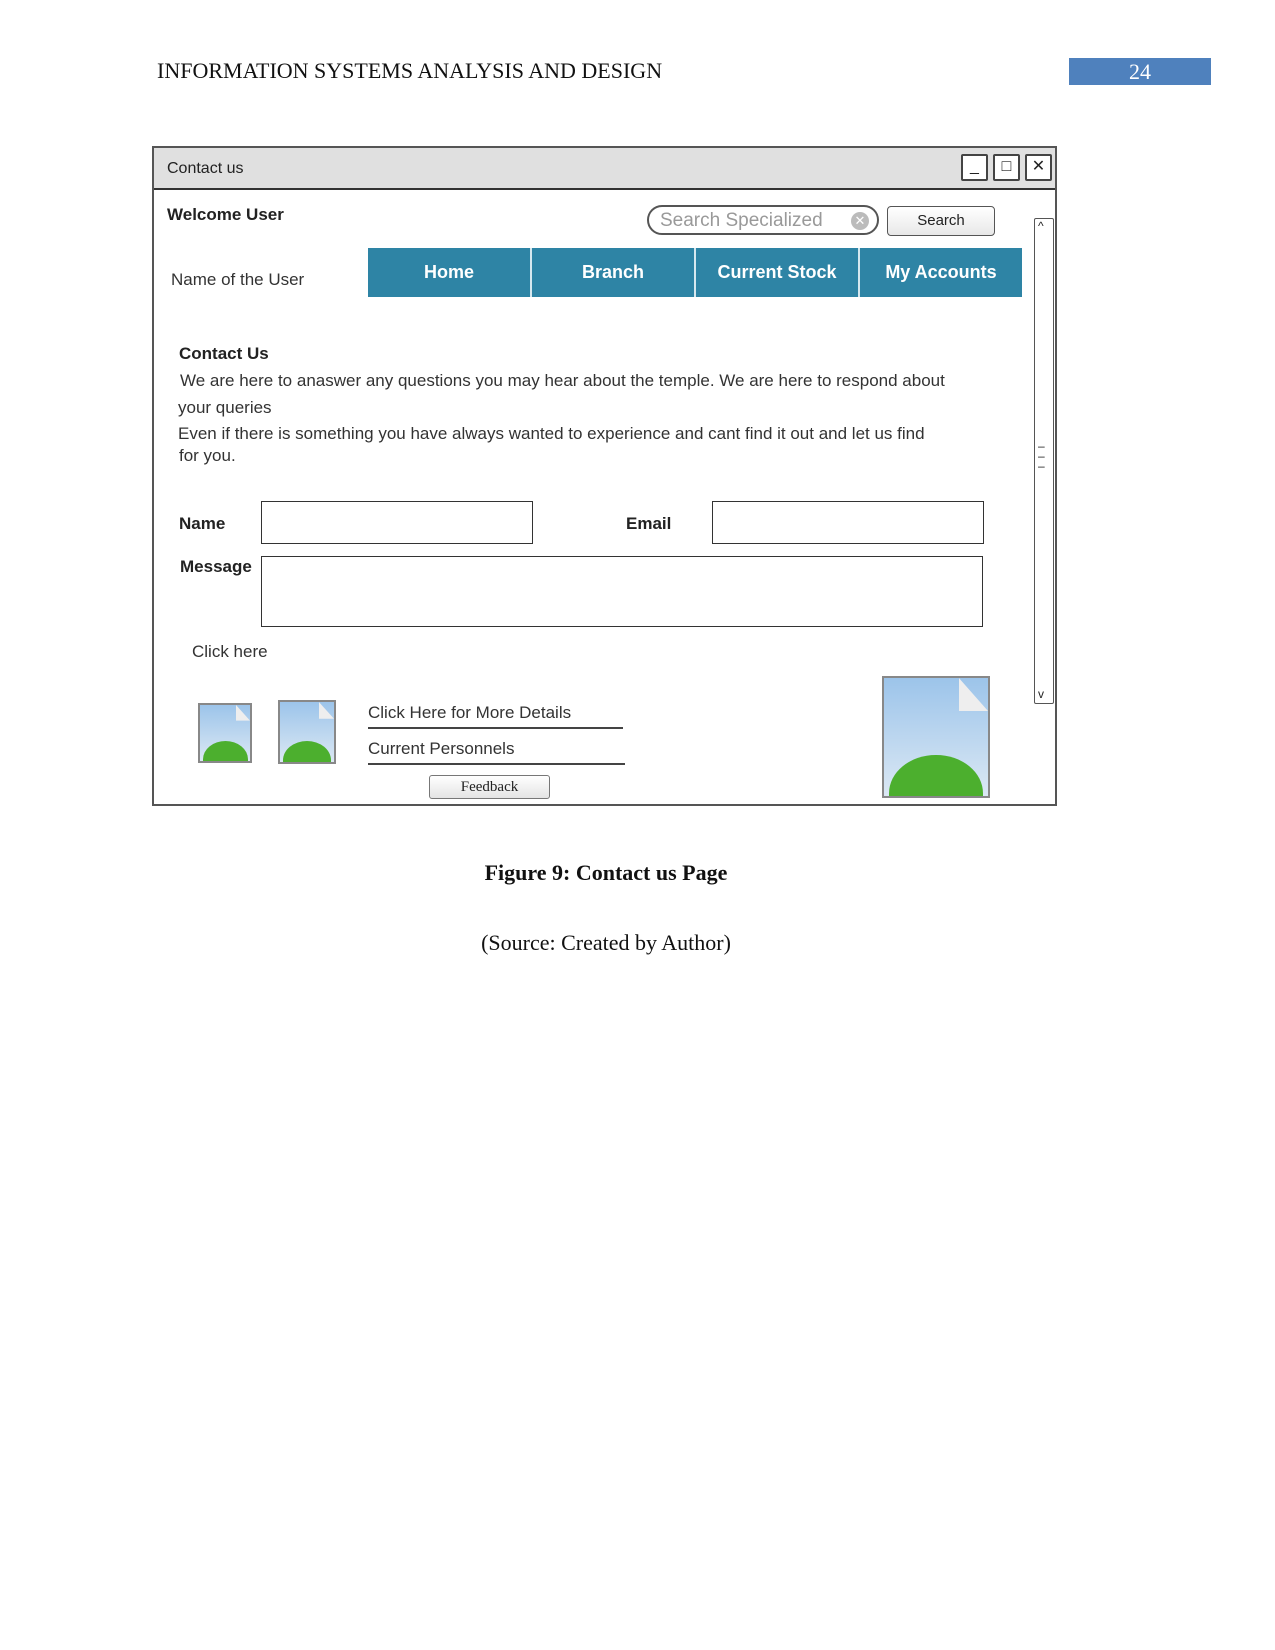 The width and height of the screenshot is (1275, 1650). Describe the element at coordinates (1038, 167) in the screenshot. I see `close-icon: ✕` at that location.